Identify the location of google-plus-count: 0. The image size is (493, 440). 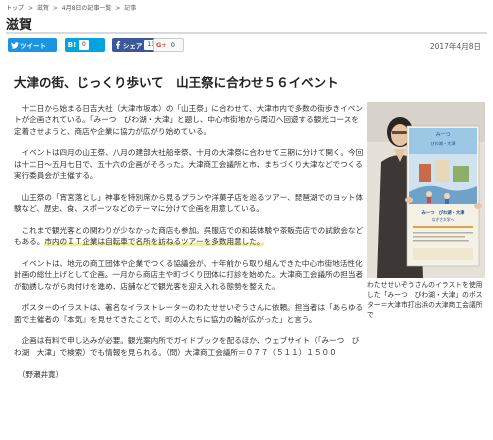
(172, 45).